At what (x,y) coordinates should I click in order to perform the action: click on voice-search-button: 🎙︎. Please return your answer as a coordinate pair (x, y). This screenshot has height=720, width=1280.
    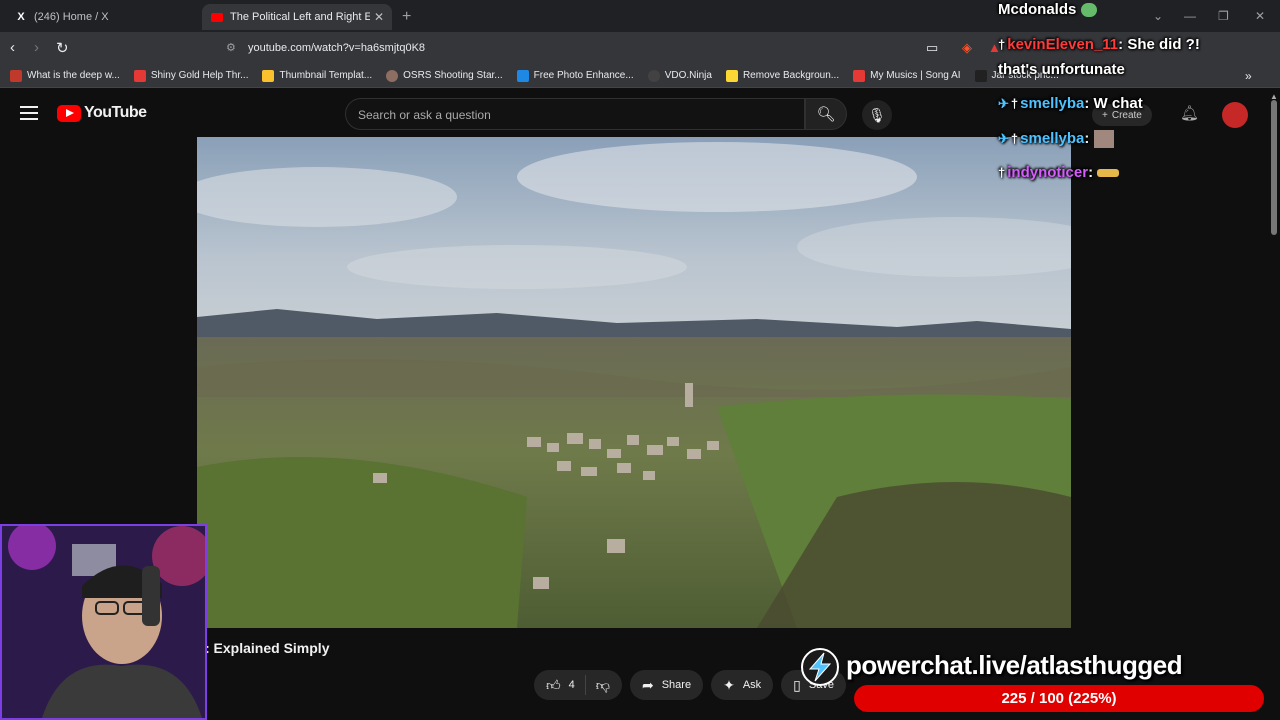
    Looking at the image, I should click on (877, 115).